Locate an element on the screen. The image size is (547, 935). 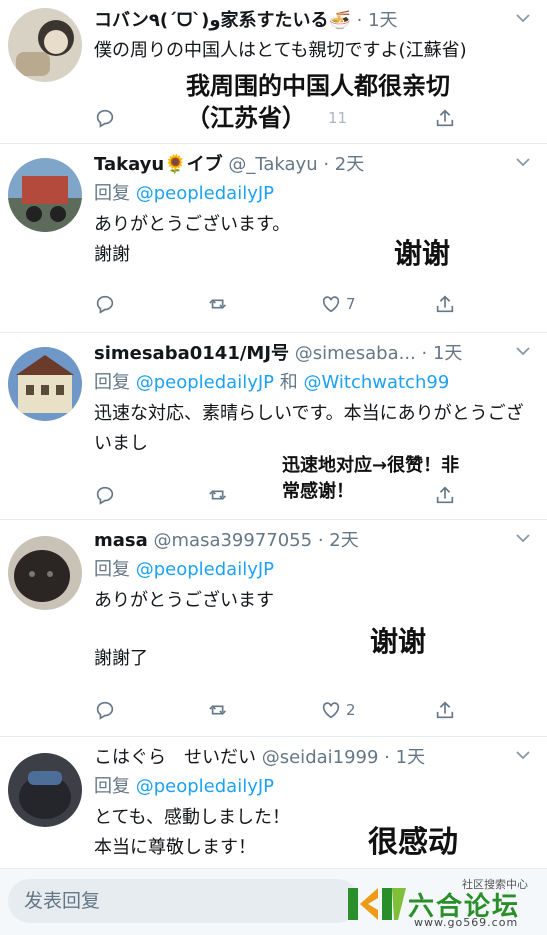
tweet-text-line: ありがとうございます is located at coordinates (184, 600).